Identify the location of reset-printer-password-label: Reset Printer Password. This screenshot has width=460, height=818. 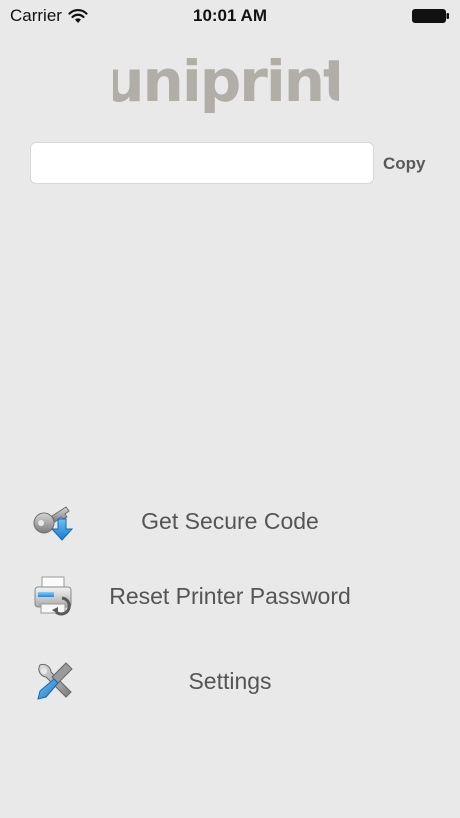
(230, 596).